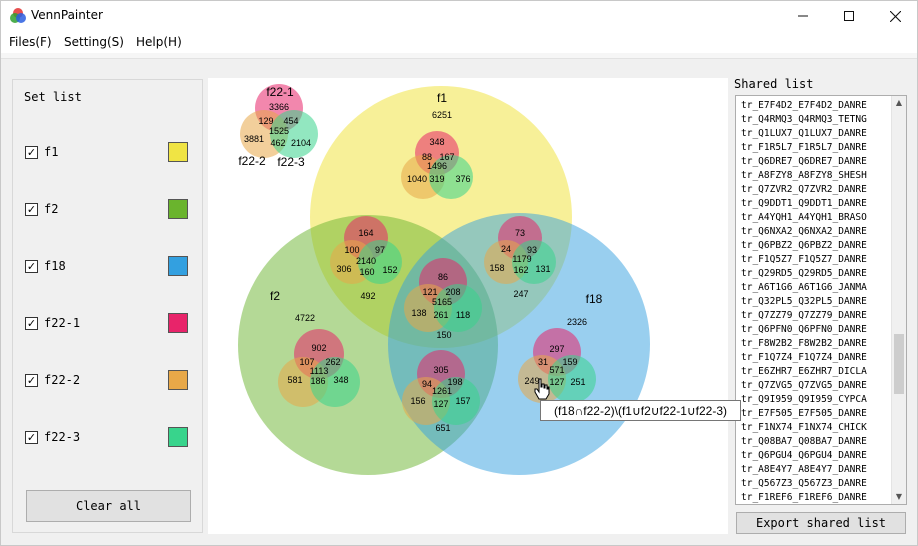  What do you see at coordinates (442, 115) in the screenshot?
I see `region-count: 6251` at bounding box center [442, 115].